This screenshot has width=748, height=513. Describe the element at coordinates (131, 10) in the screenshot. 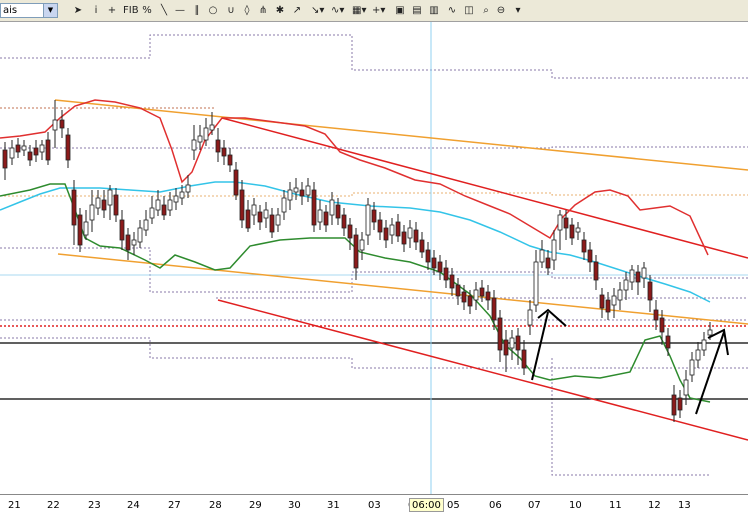

I see `fibo-icon: FIB` at that location.